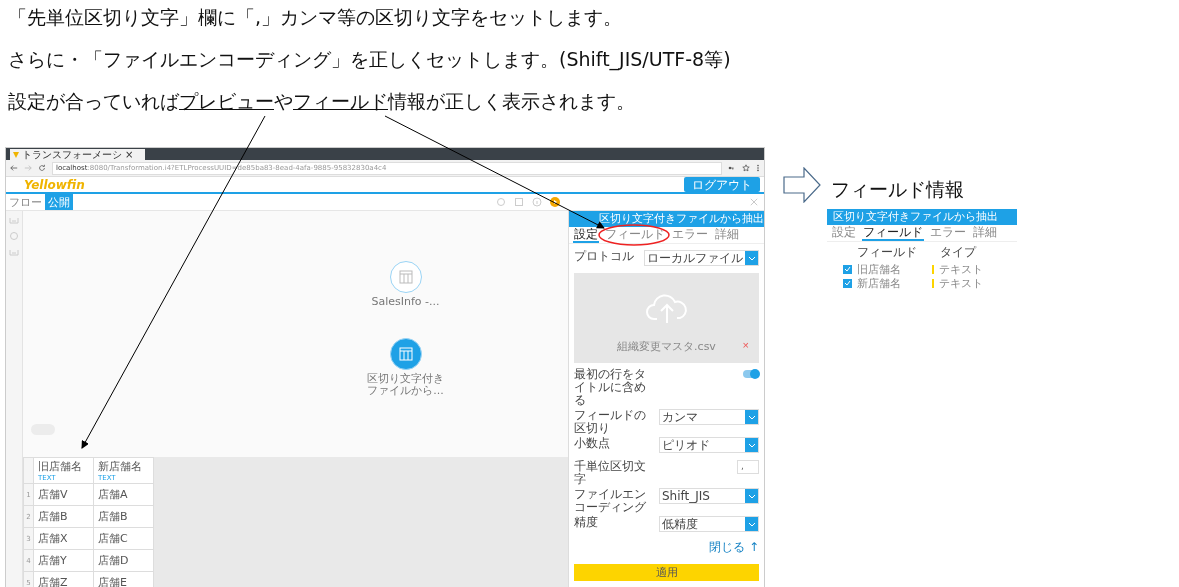 The image size is (1179, 587). What do you see at coordinates (709, 417) in the screenshot?
I see `dropdown: カンマ` at bounding box center [709, 417].